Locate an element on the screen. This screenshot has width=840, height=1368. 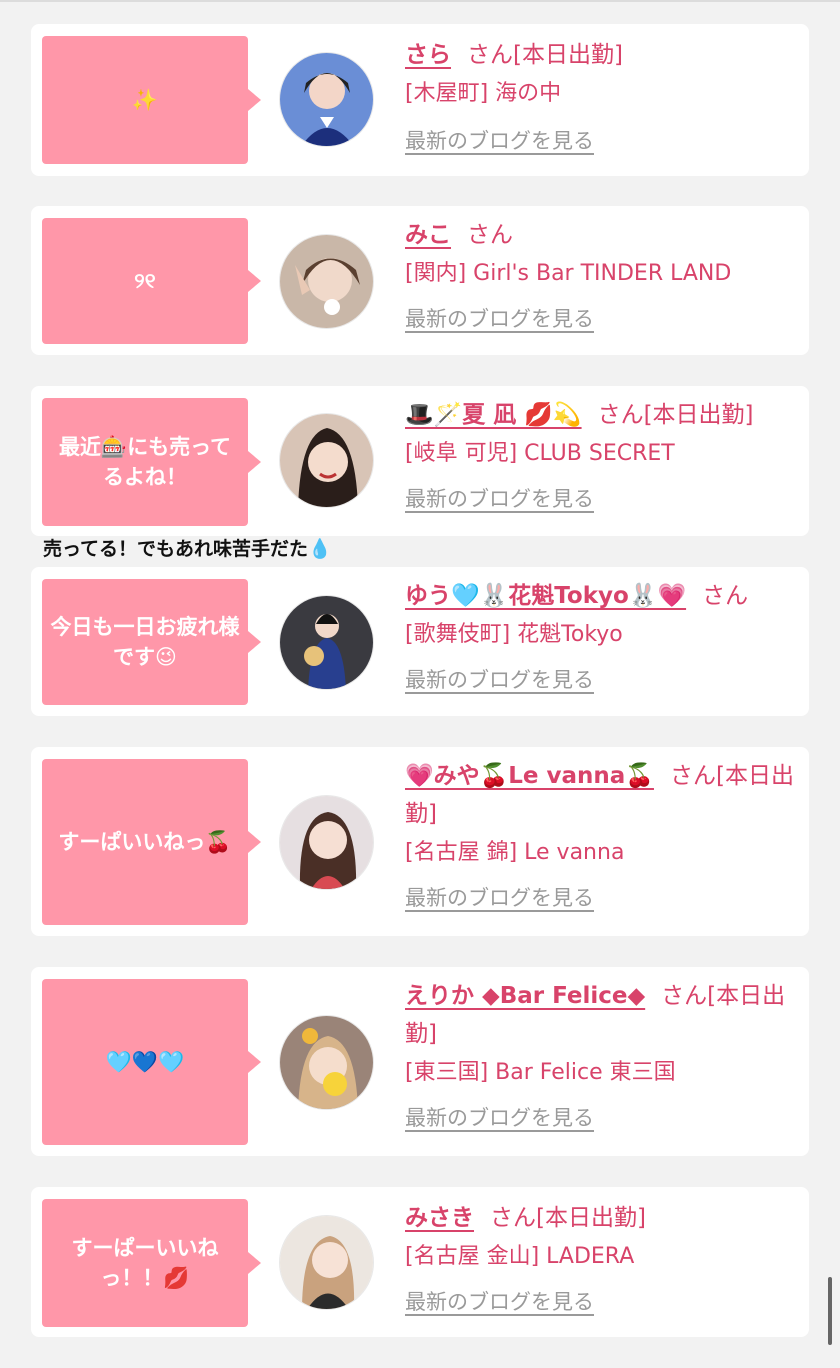
scrollbar is located at coordinates (830, 1311).